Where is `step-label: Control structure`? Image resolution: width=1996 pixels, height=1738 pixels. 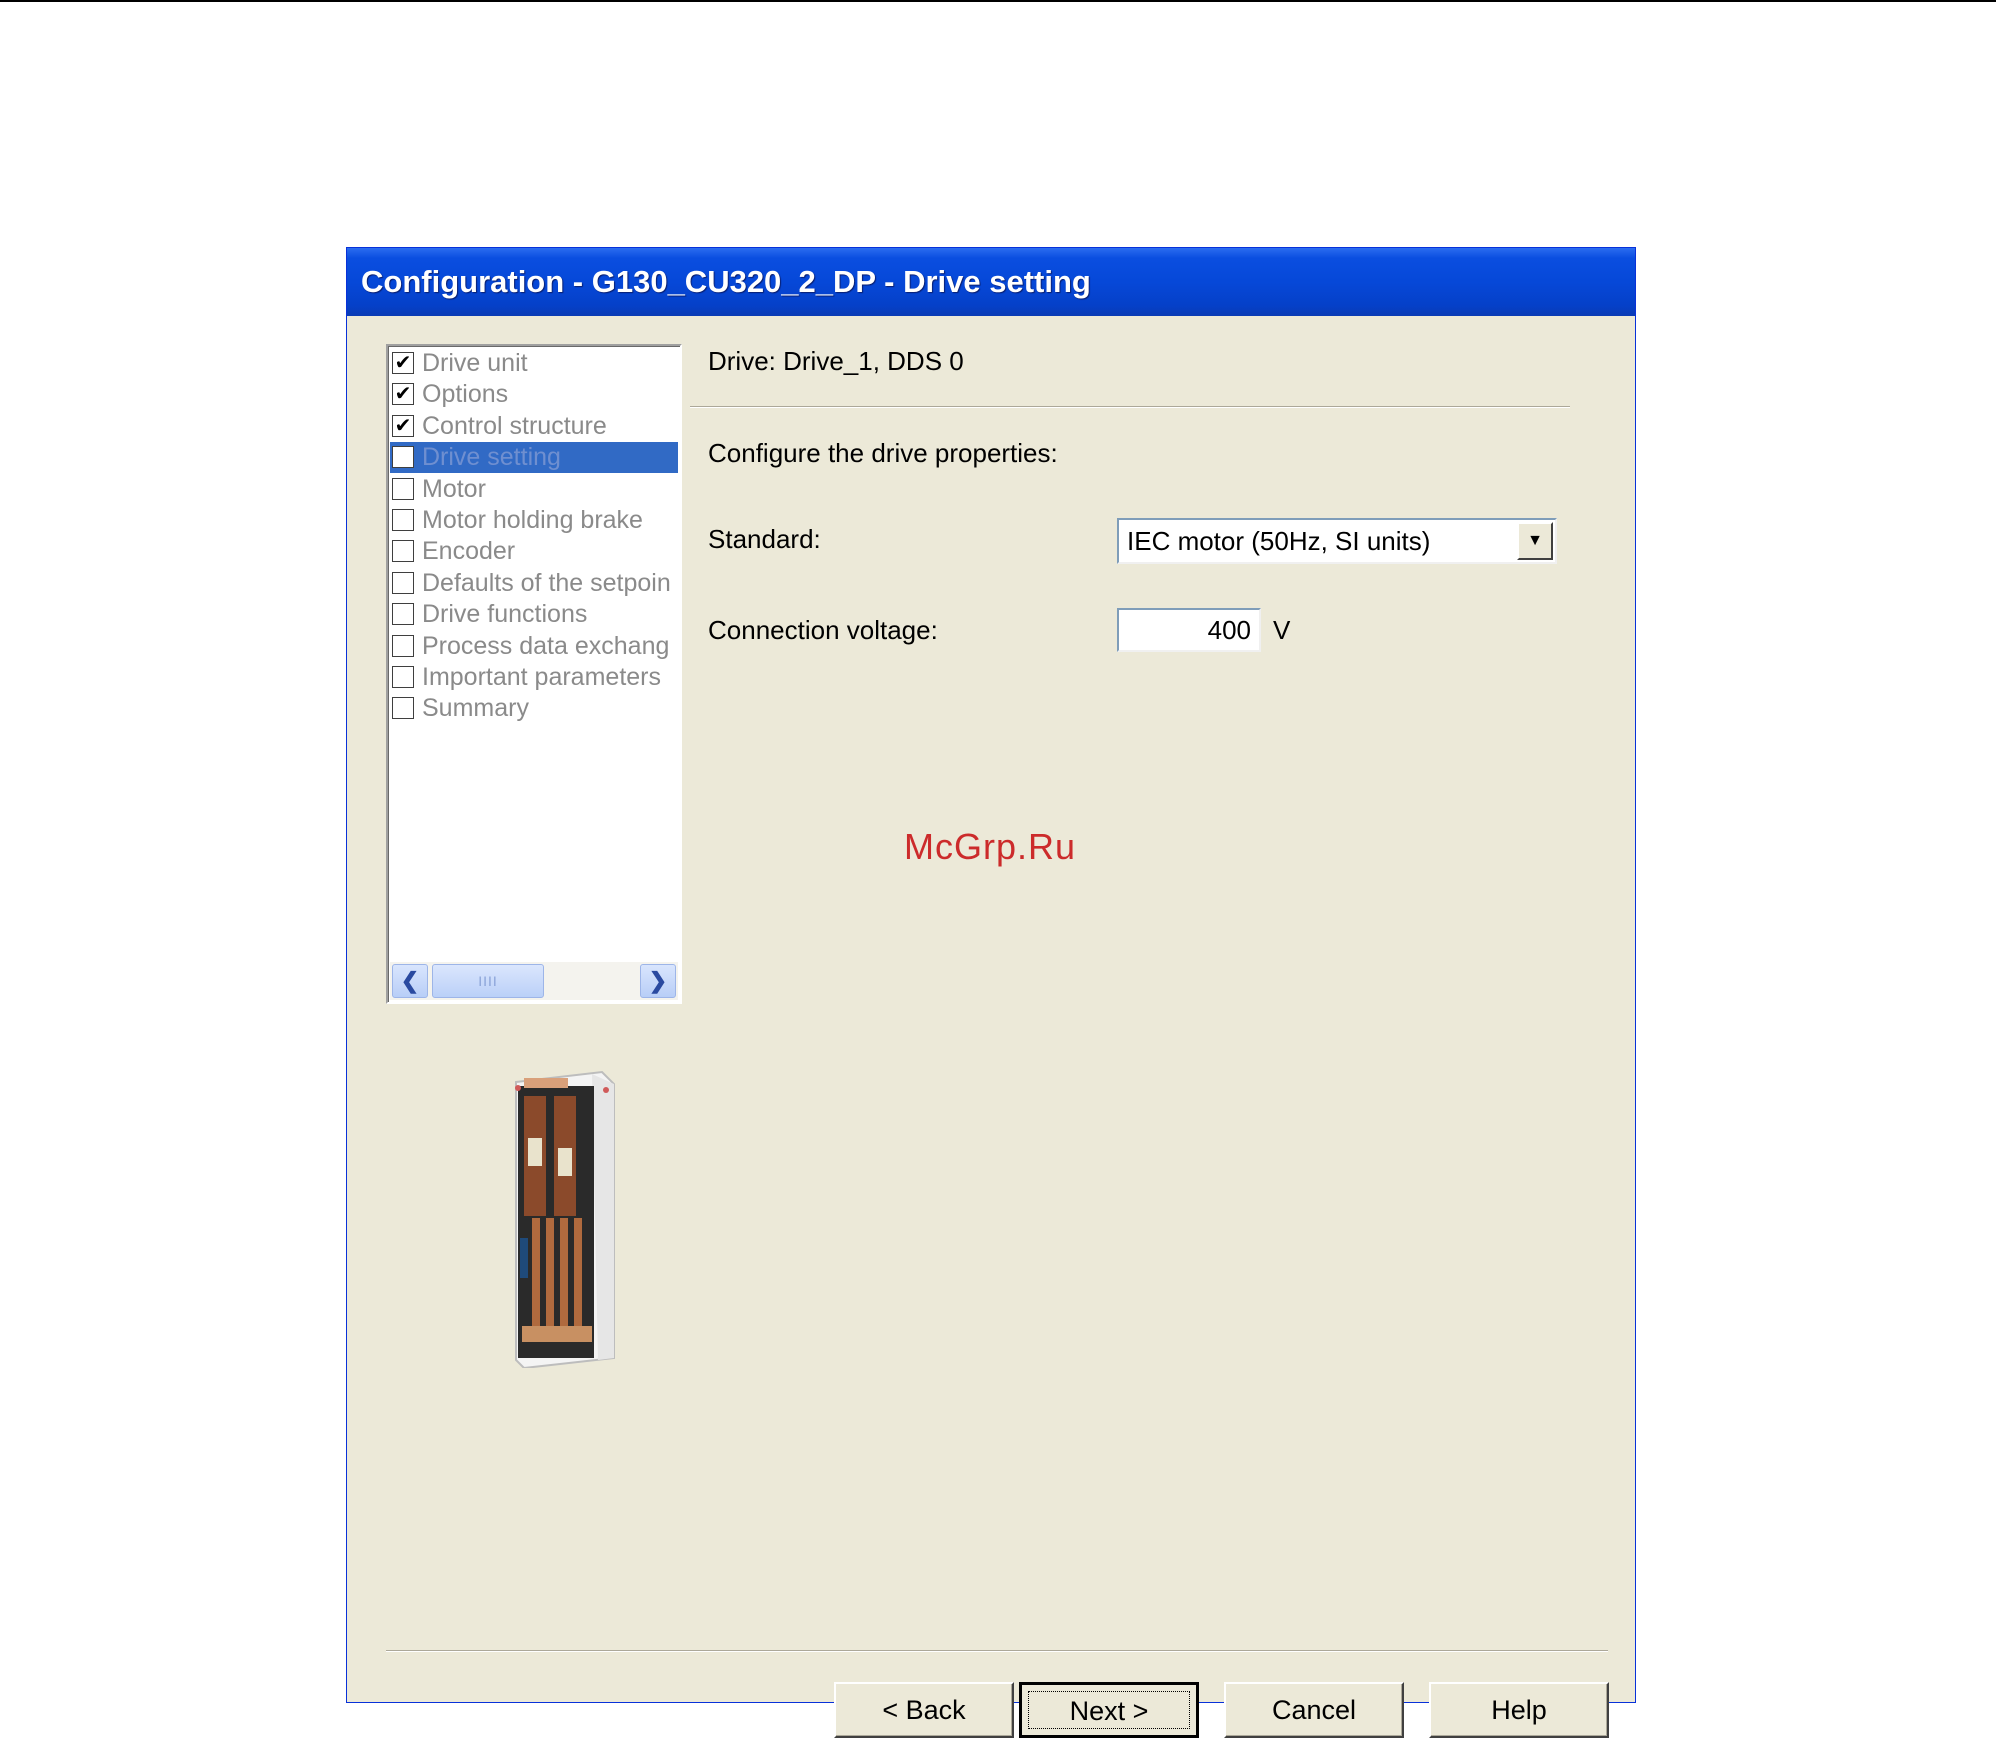 step-label: Control structure is located at coordinates (514, 425).